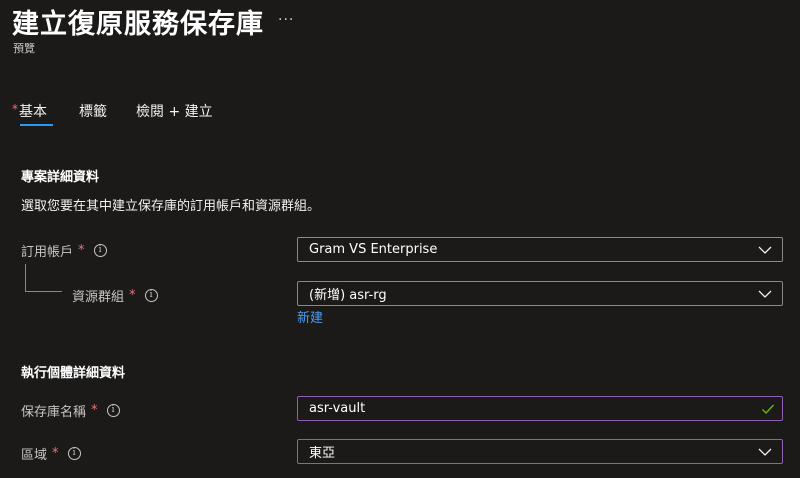  Describe the element at coordinates (322, 453) in the screenshot. I see `region-value: 東亞` at that location.